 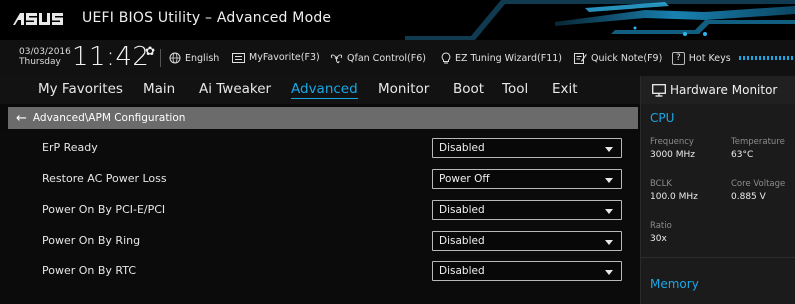 What do you see at coordinates (662, 118) in the screenshot?
I see `cpu-heading: CPU` at bounding box center [662, 118].